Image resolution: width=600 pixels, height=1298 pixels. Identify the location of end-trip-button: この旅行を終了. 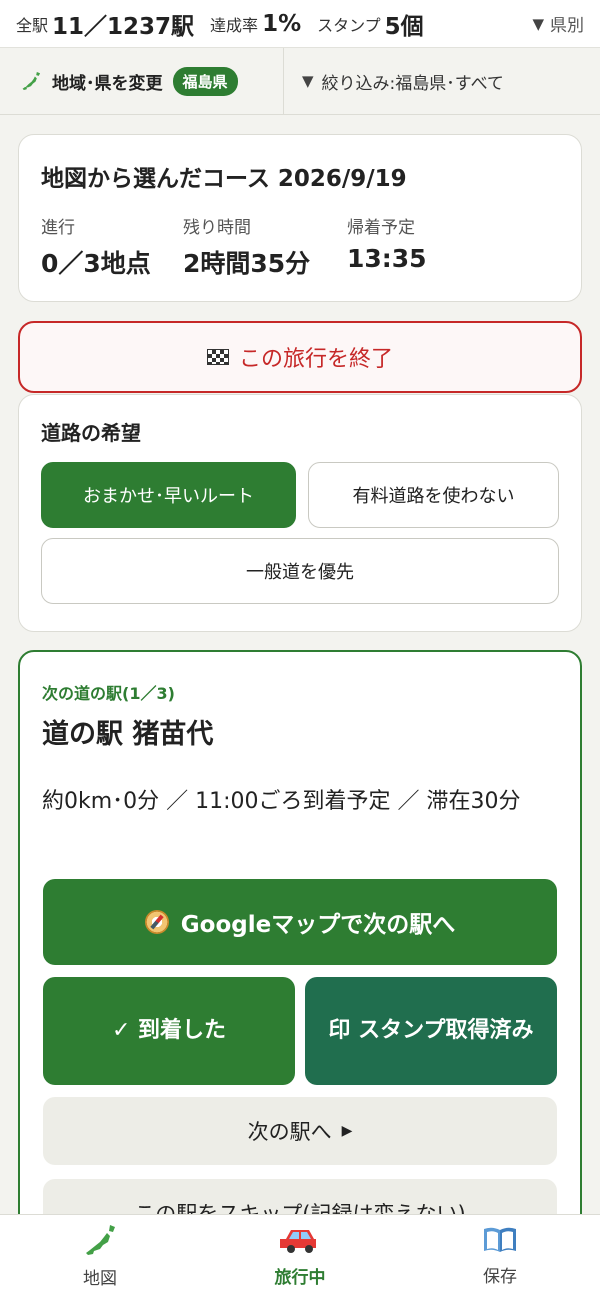
(300, 357).